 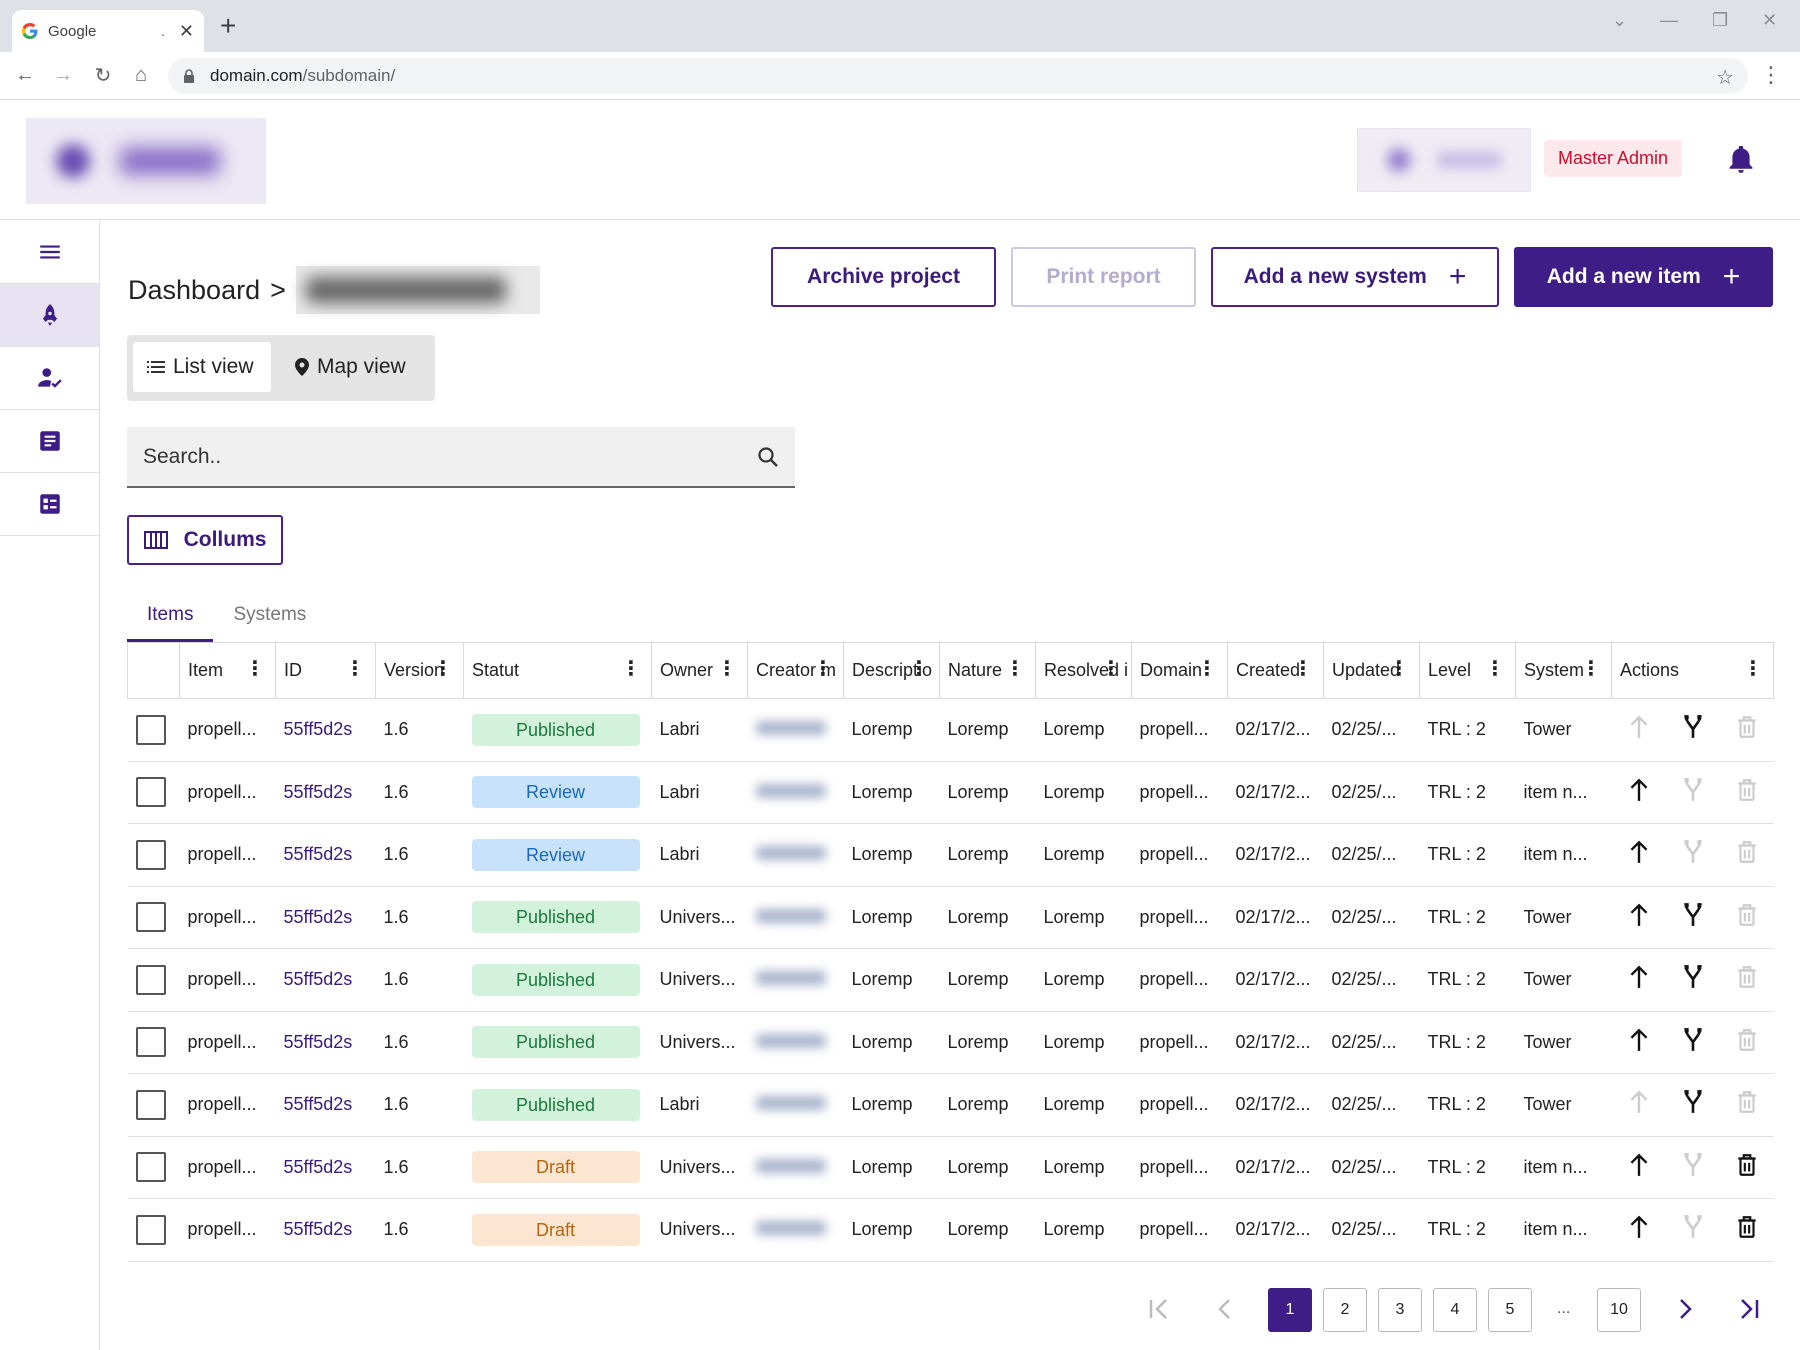 I want to click on user-profile, so click(x=1444, y=160).